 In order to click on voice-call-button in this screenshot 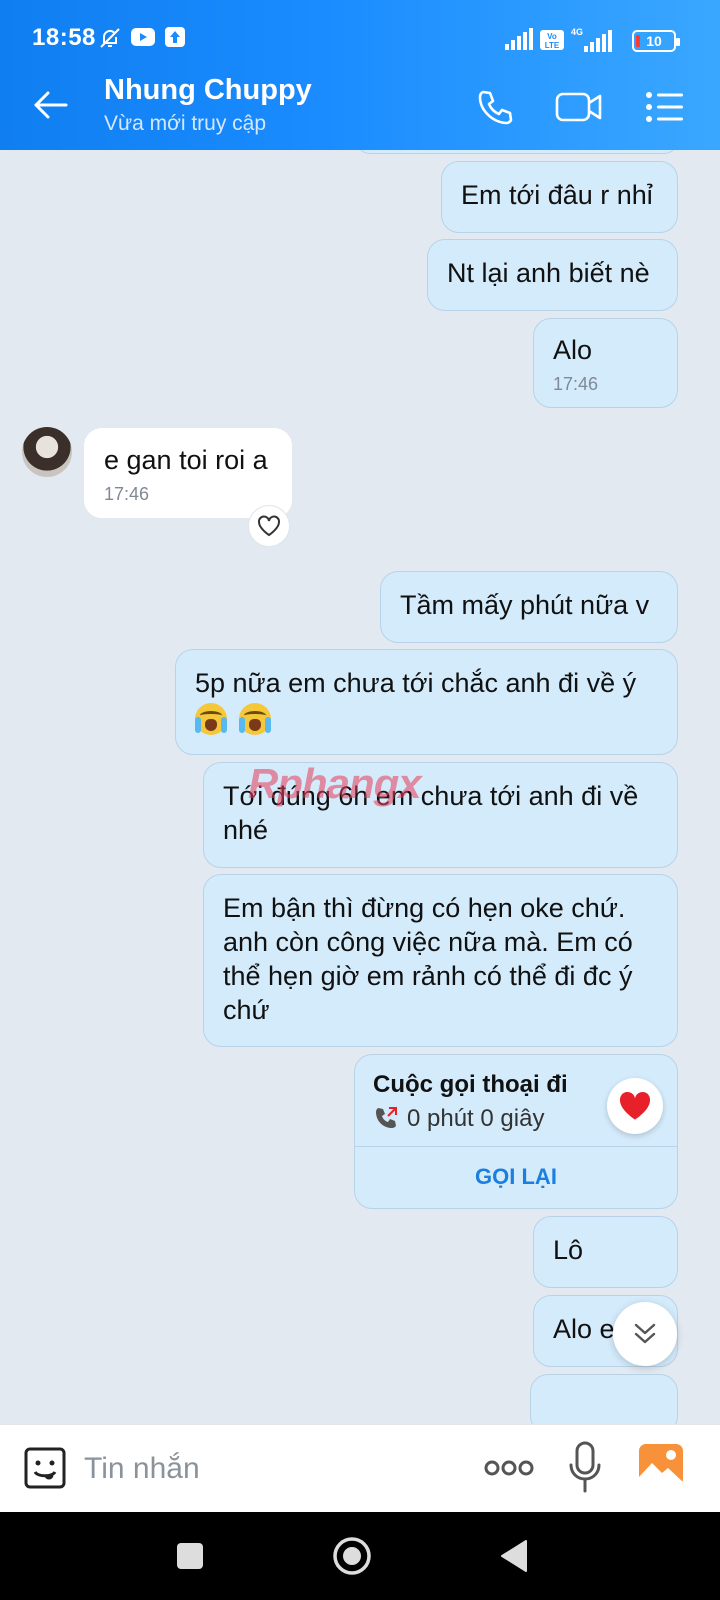, I will do `click(495, 107)`.